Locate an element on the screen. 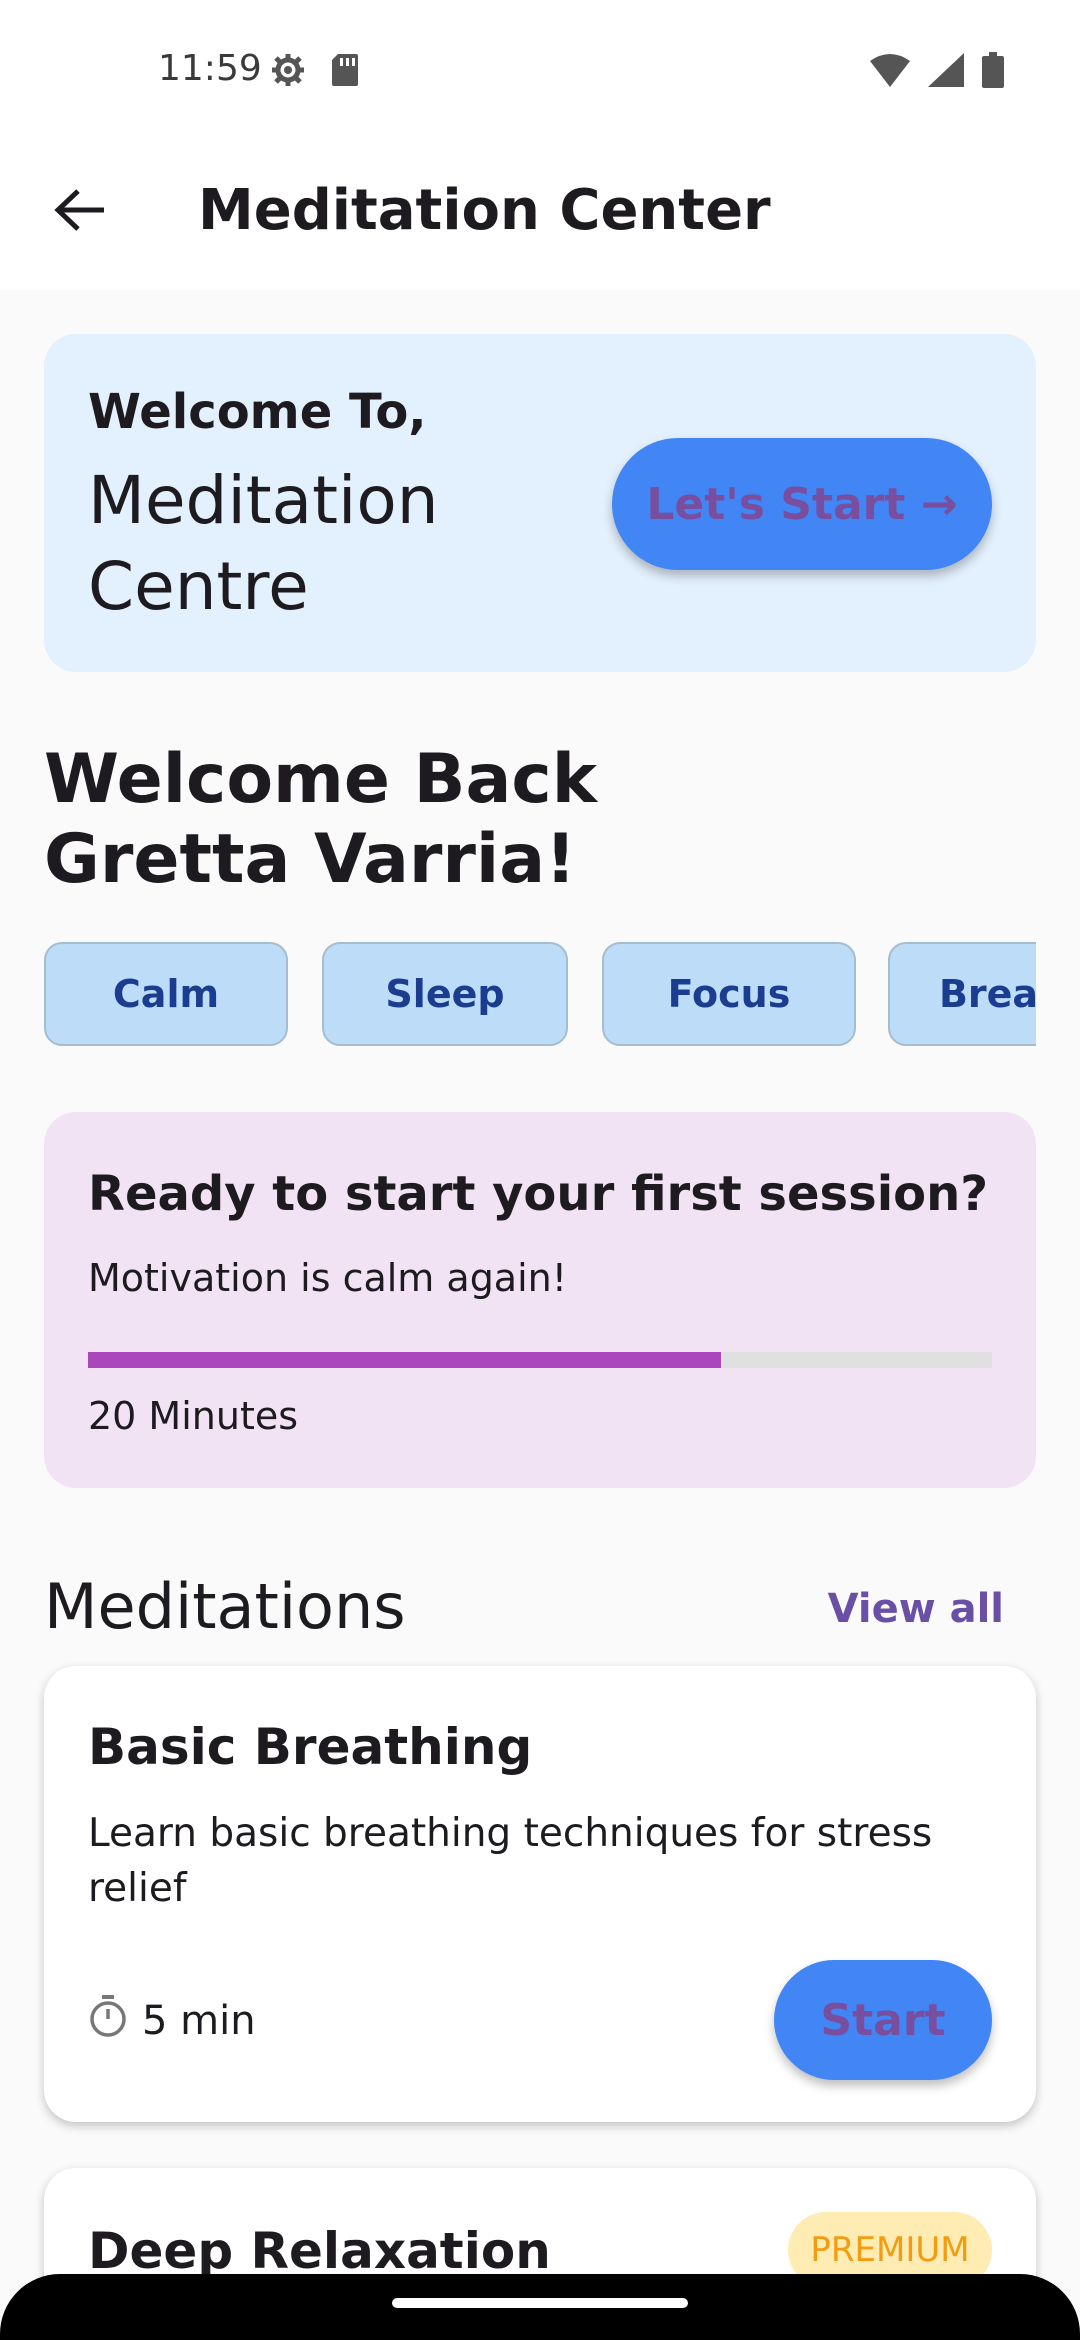  user-greeting: Gretta Varria! is located at coordinates (310, 859).